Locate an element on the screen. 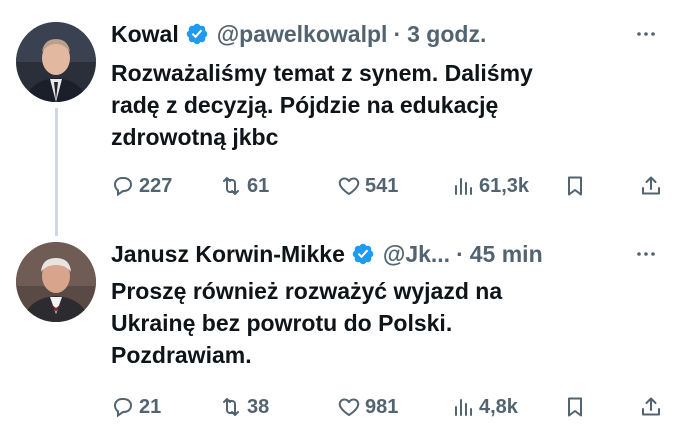 The image size is (680, 431). tweet-header: Janusz Korwin-Mikke @Jk... · 45 min is located at coordinates (385, 254).